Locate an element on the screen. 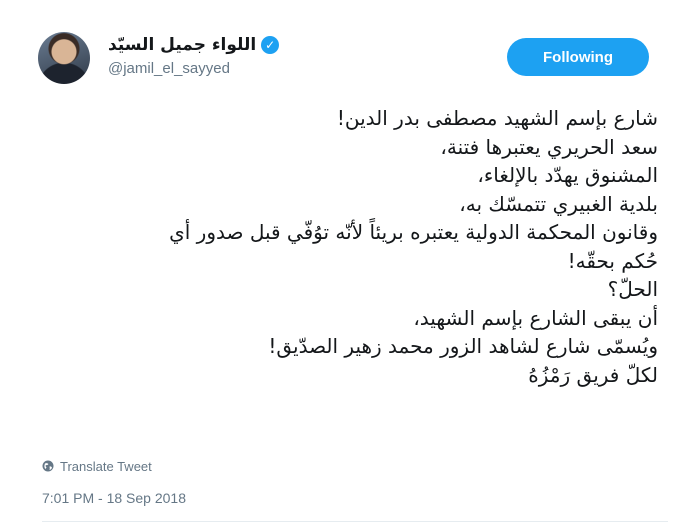 Image resolution: width=695 pixels, height=526 pixels. tweet-line: الحلّ؟ is located at coordinates (632, 289).